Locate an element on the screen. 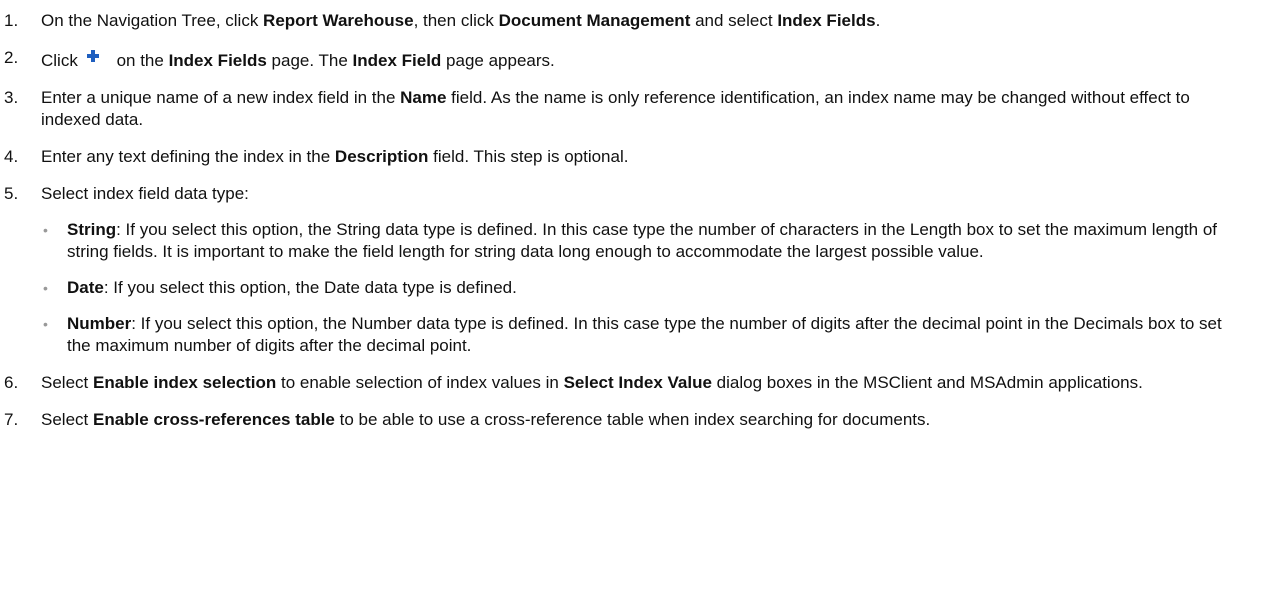 This screenshot has height=603, width=1262. text: field. This step is optional. is located at coordinates (528, 156).